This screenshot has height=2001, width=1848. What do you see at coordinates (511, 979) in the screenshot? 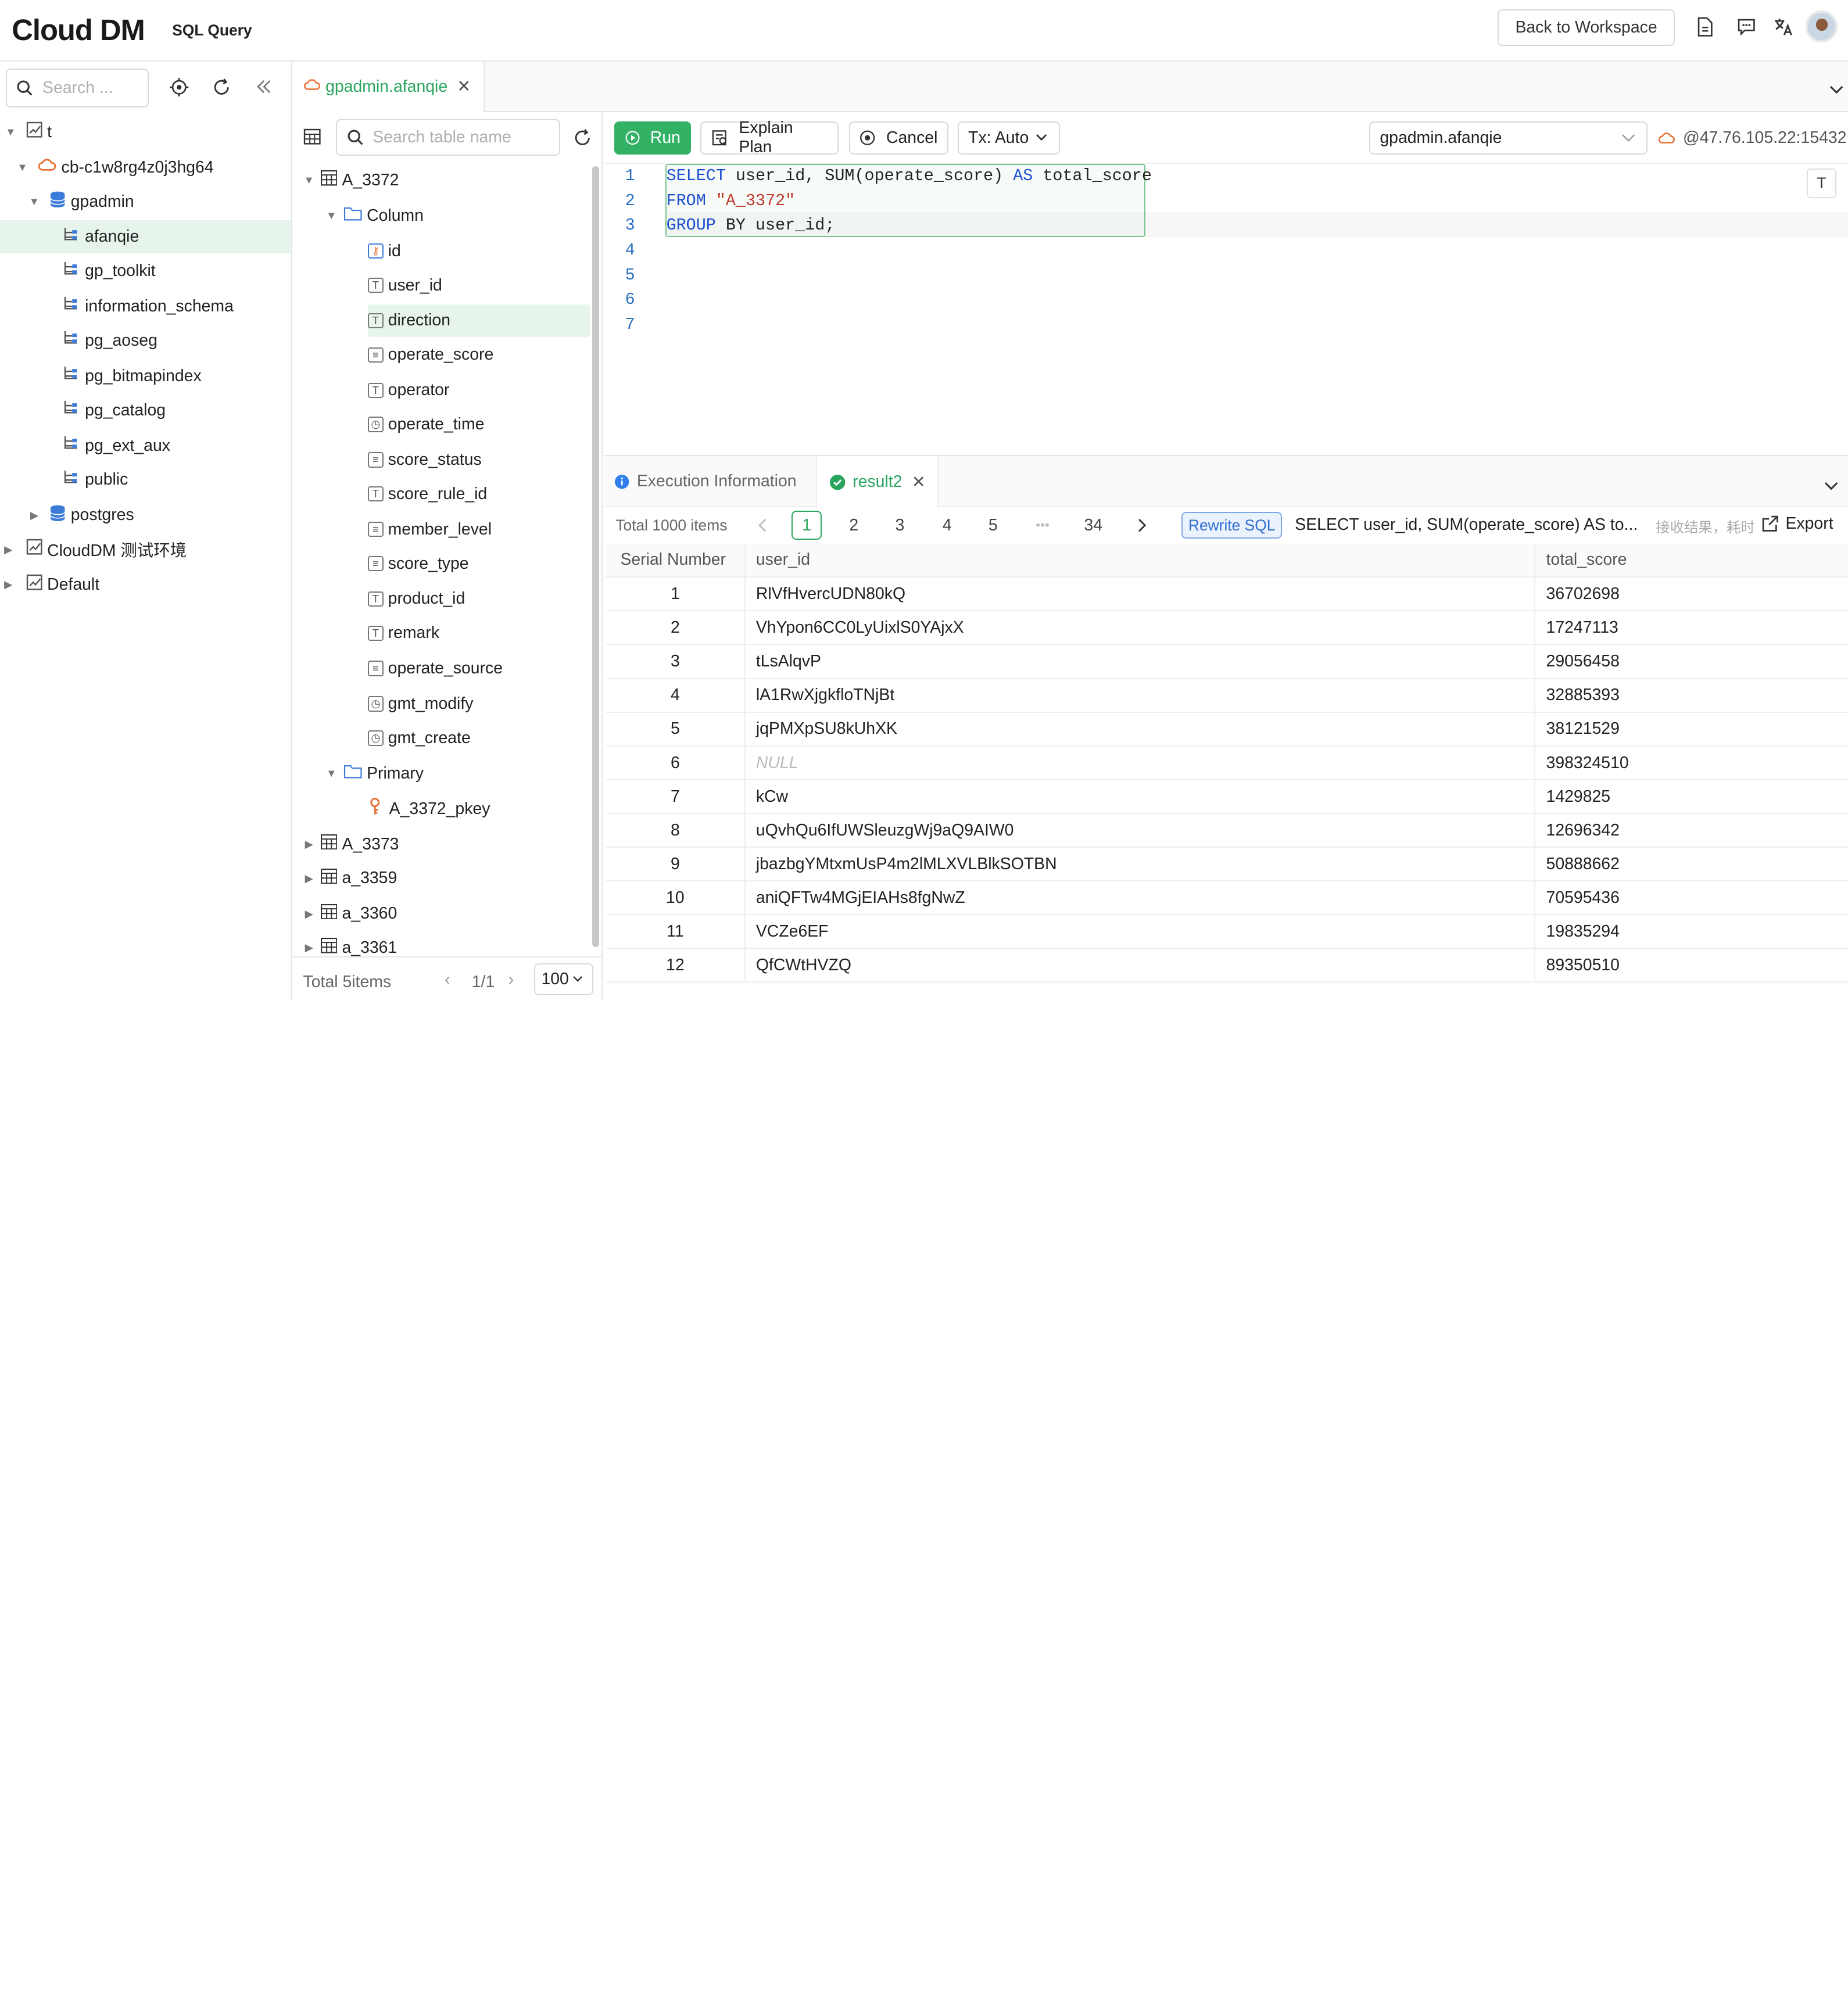
I see `next-page-icon: ›` at bounding box center [511, 979].